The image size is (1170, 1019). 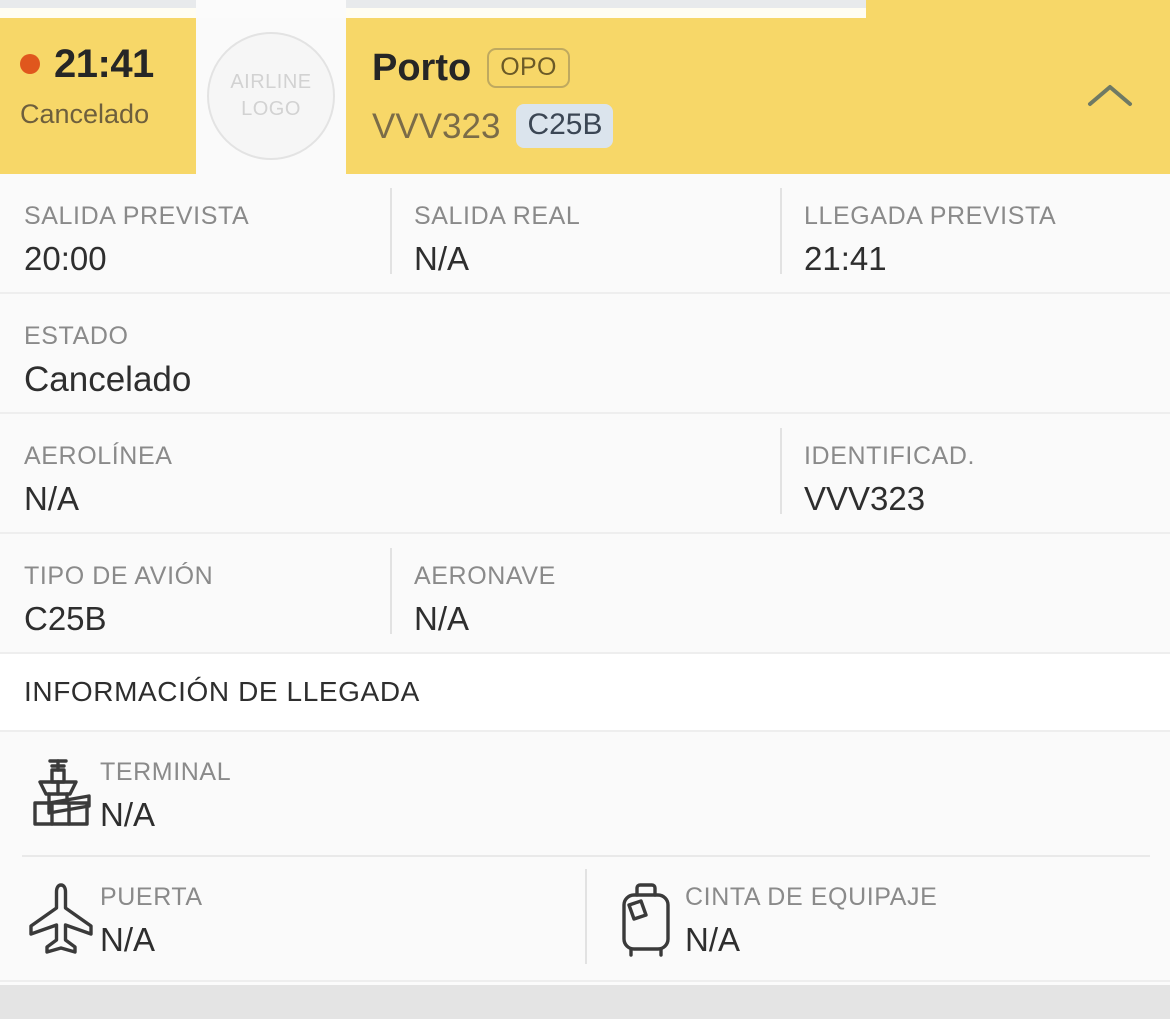 I want to click on field-gate: PUERTA N/A, so click(x=292, y=918).